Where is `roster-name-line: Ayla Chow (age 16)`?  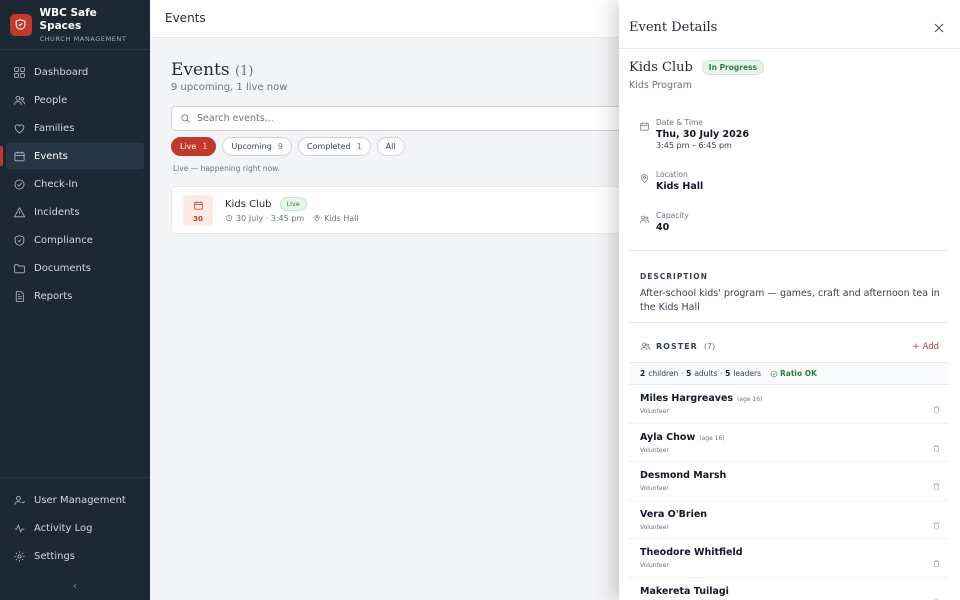
roster-name-line: Ayla Chow (age 16) is located at coordinates (682, 437).